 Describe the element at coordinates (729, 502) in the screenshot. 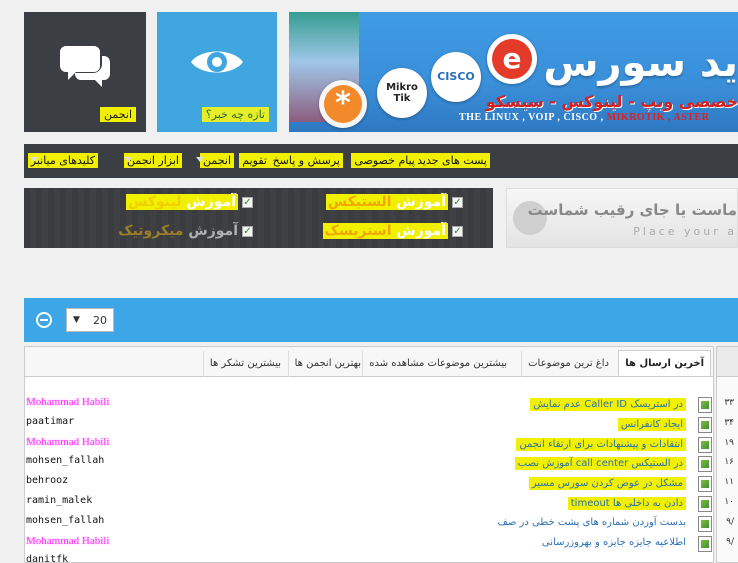

I see `row-reply-count: ۱۰` at that location.